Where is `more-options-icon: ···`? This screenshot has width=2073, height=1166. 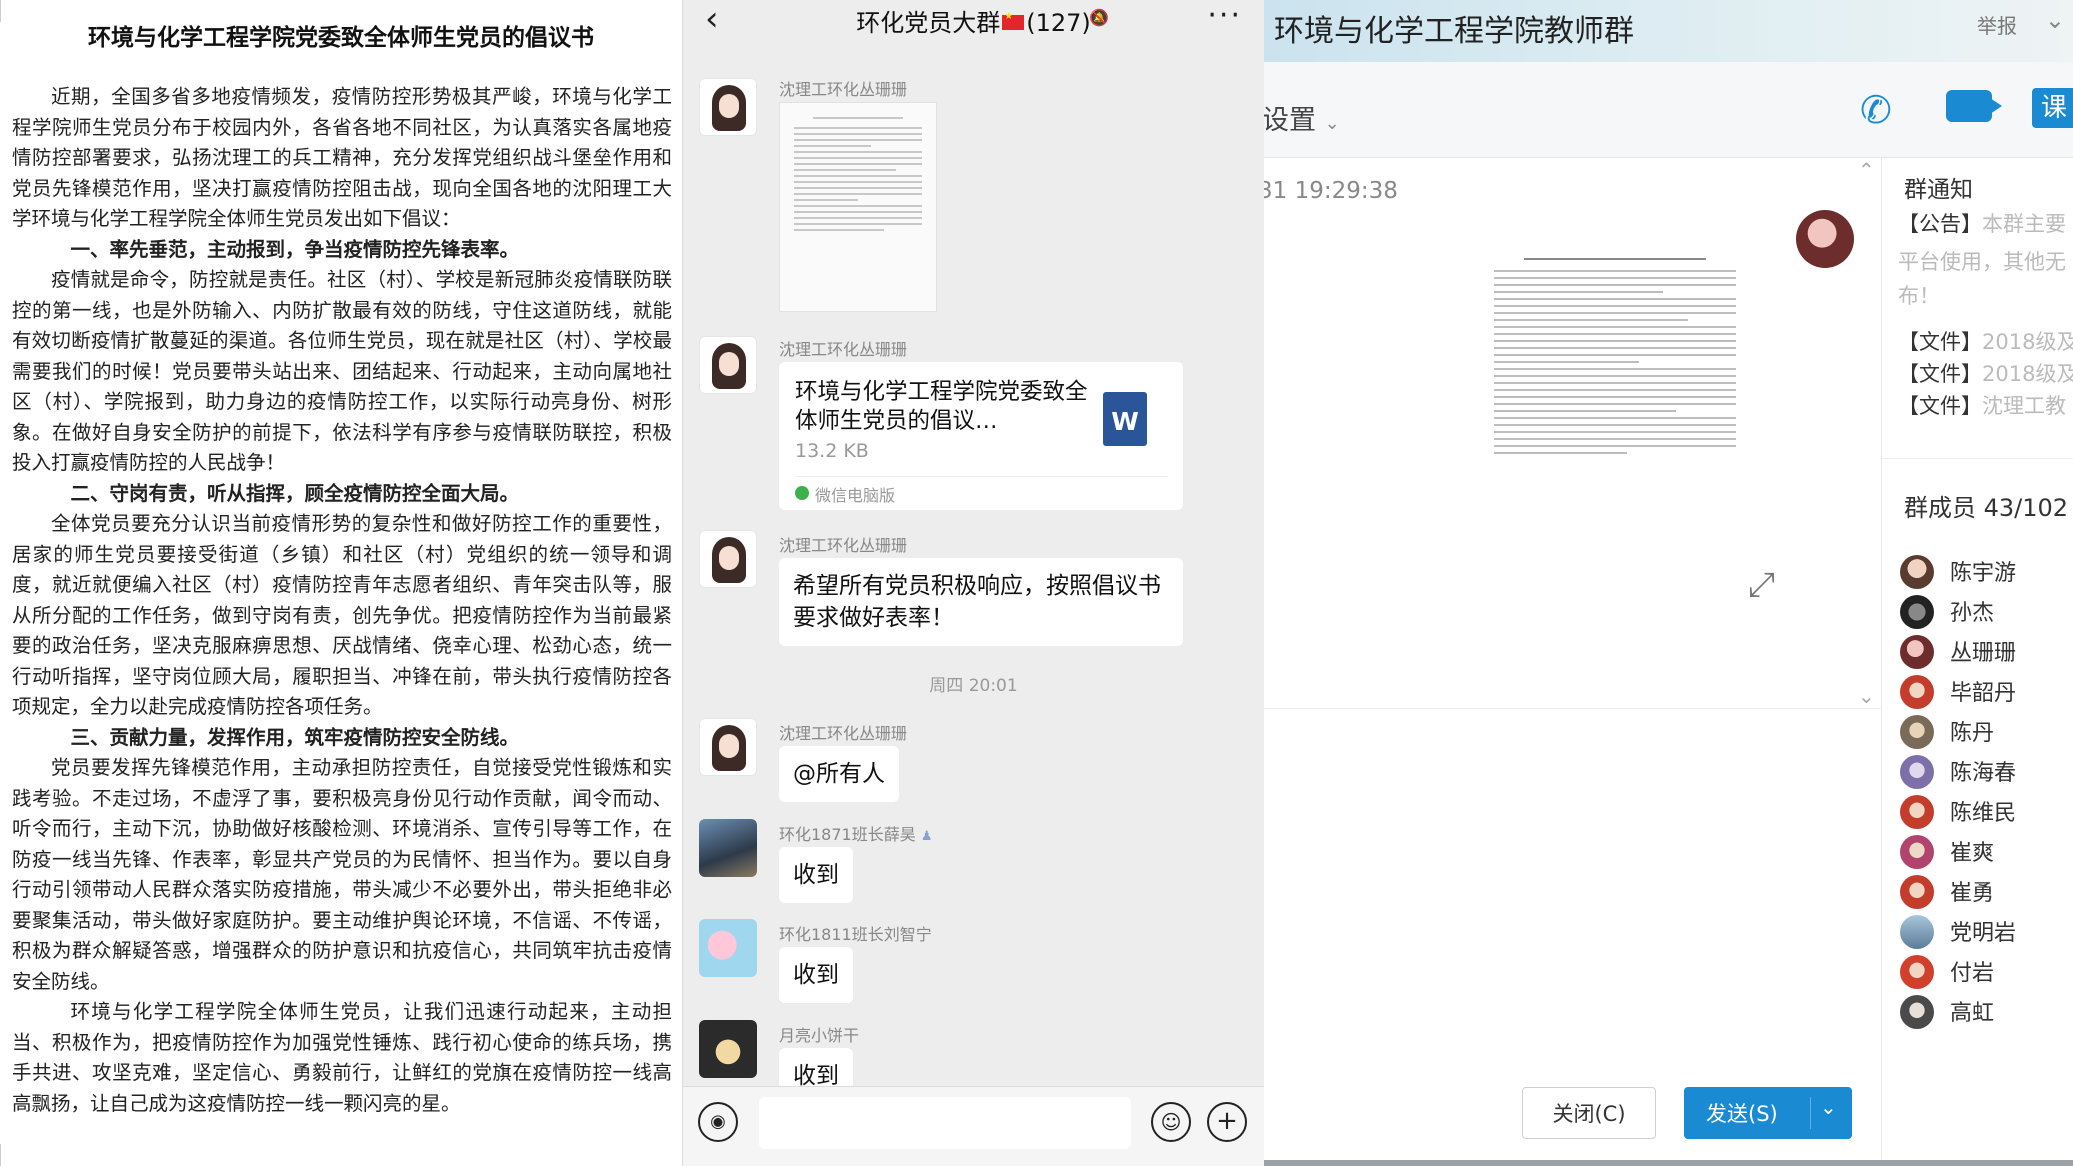
more-options-icon: ··· is located at coordinates (1224, 16).